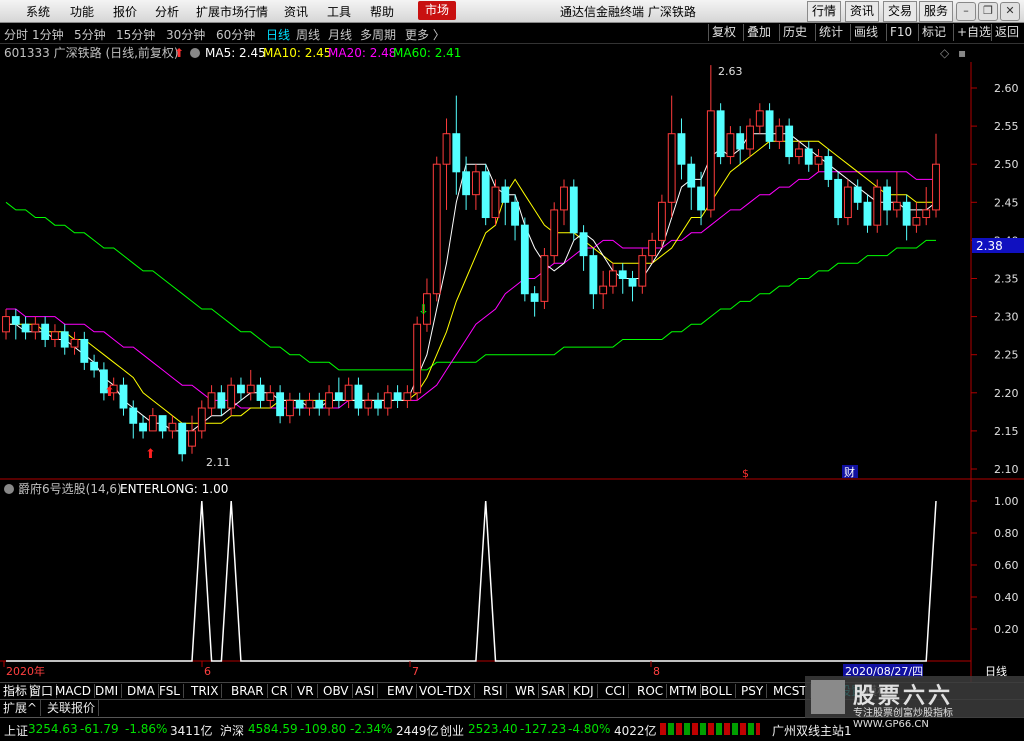  Describe the element at coordinates (125, 11) in the screenshot. I see `menu-quote: 报价` at that location.